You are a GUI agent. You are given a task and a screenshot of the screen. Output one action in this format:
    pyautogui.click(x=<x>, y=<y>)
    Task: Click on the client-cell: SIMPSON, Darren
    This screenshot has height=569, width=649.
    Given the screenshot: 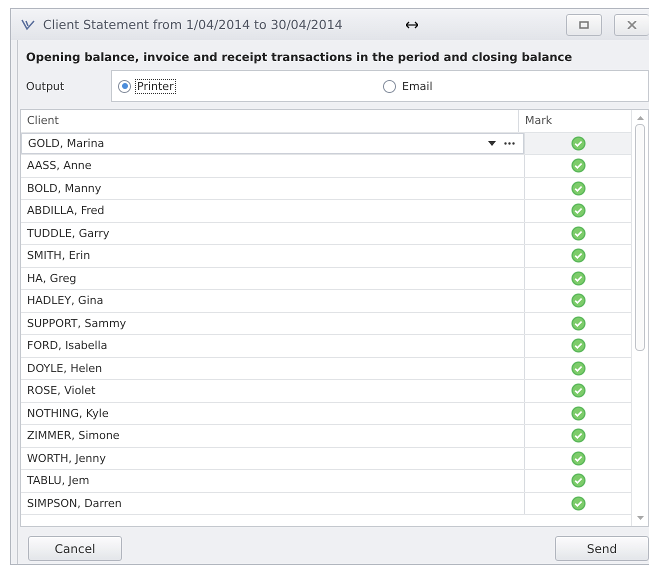 What is the action you would take?
    pyautogui.click(x=272, y=503)
    